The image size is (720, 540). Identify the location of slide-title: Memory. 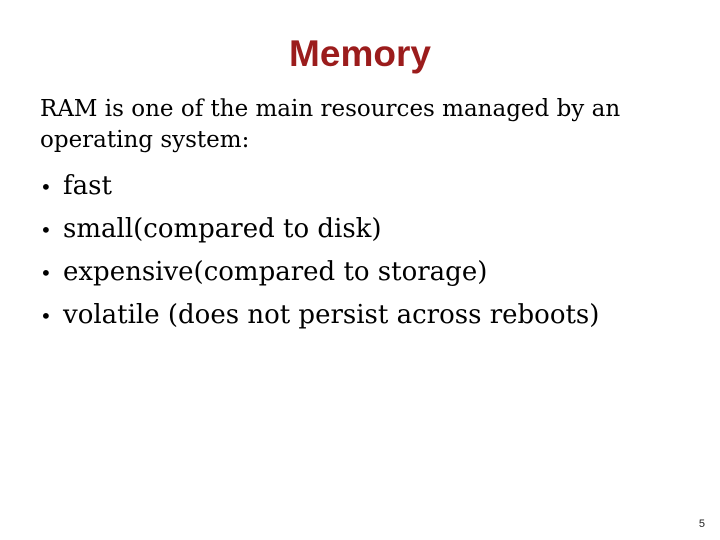
(360, 53).